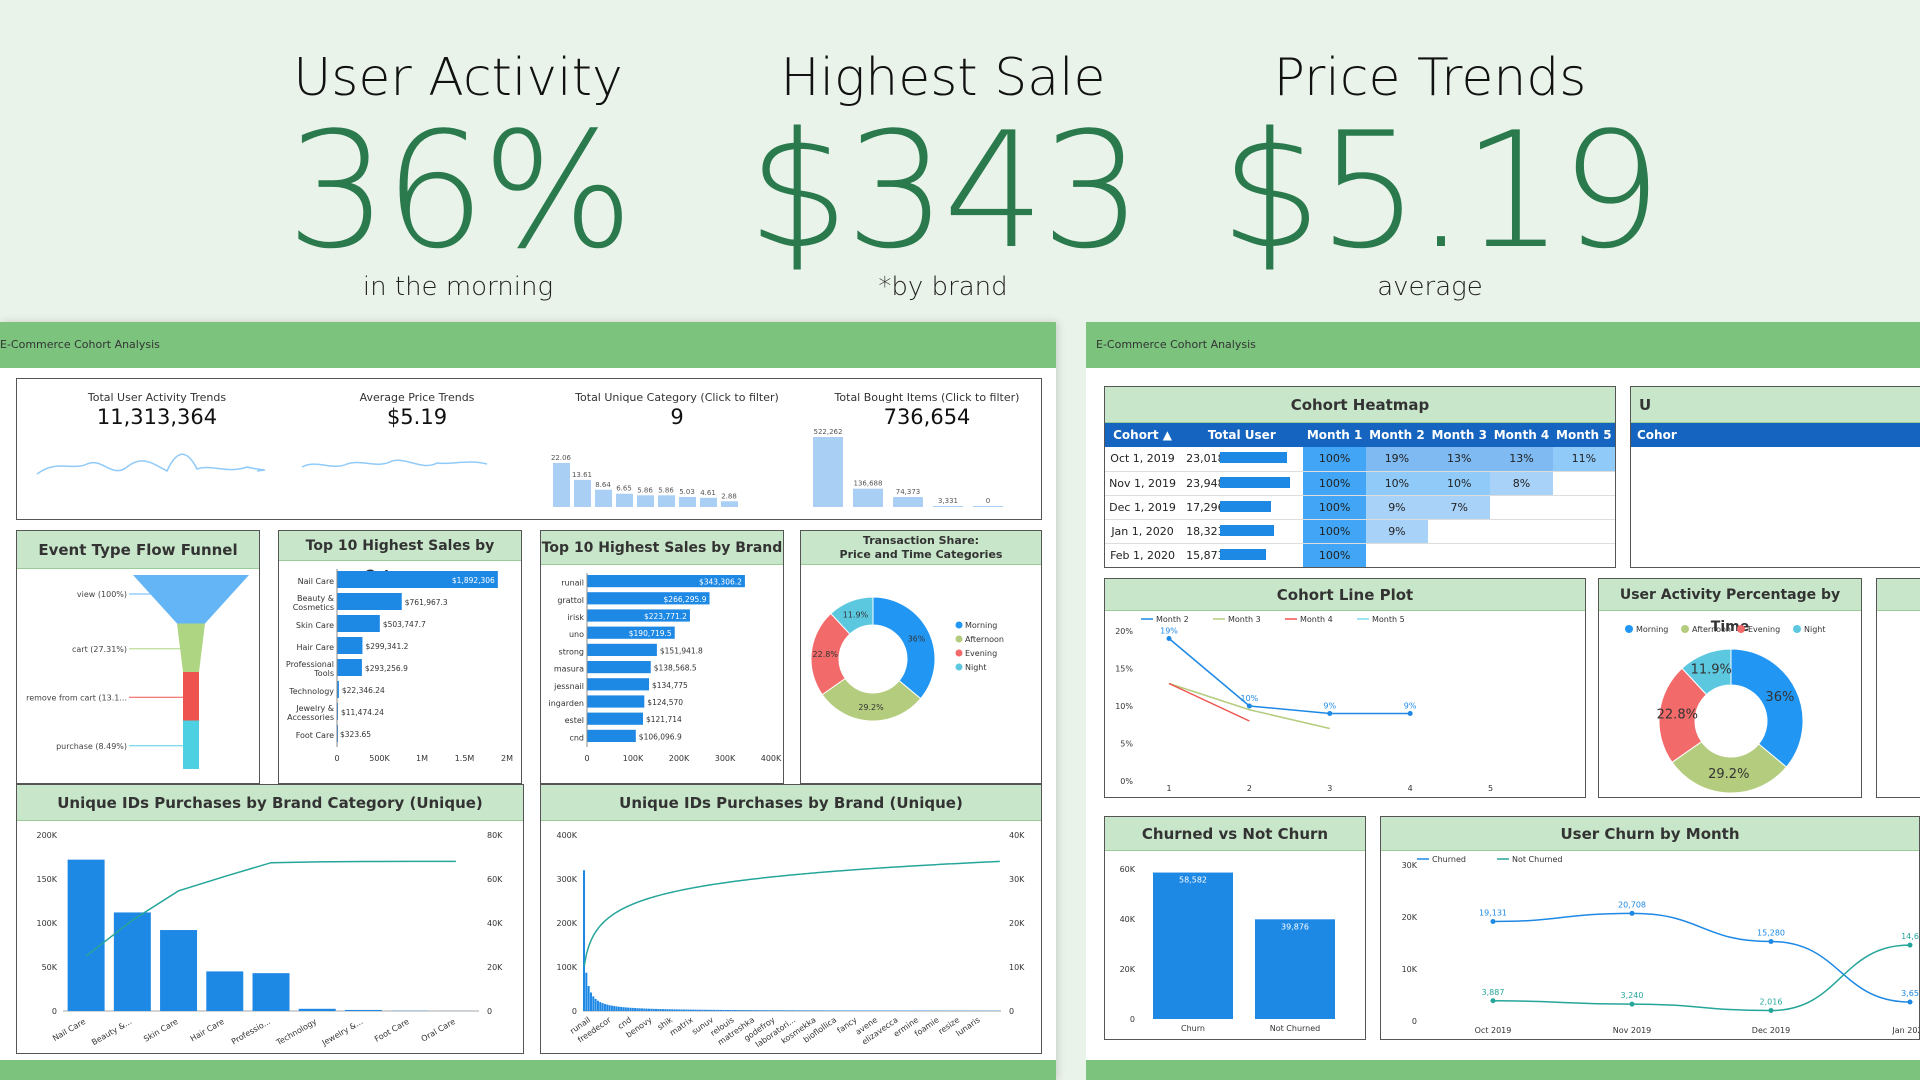  What do you see at coordinates (660, 736) in the screenshot?
I see `bar-value-label: $106,096.9` at bounding box center [660, 736].